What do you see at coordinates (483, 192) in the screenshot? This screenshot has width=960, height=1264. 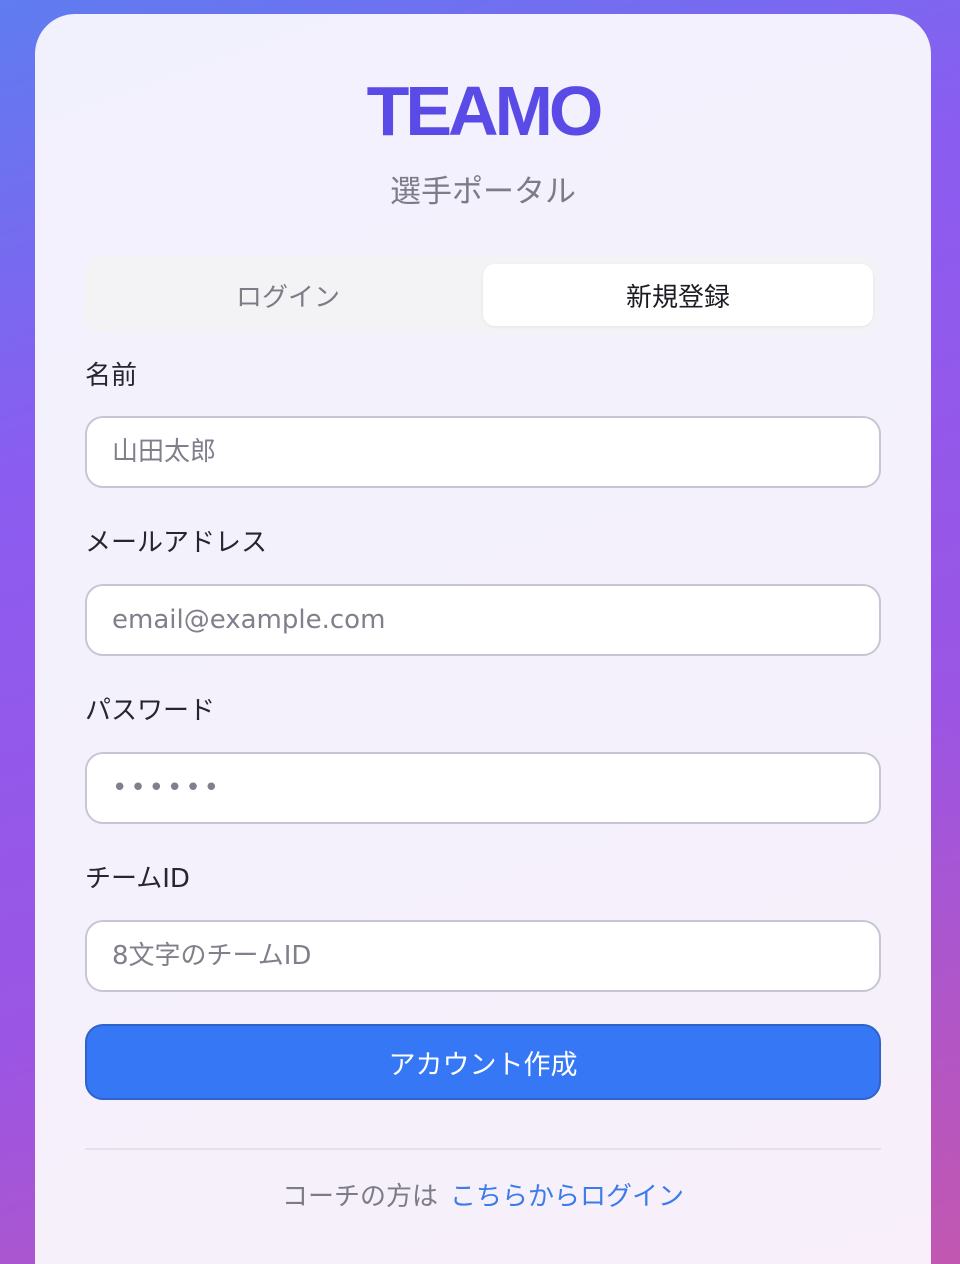 I see `page-subtitle: 選手ポータル` at bounding box center [483, 192].